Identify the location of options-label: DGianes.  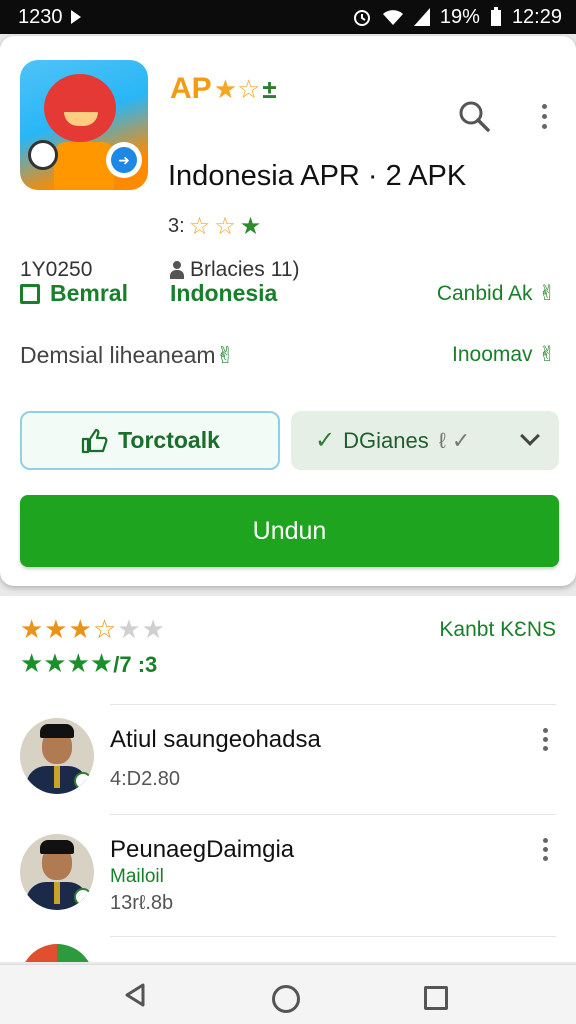
(386, 440).